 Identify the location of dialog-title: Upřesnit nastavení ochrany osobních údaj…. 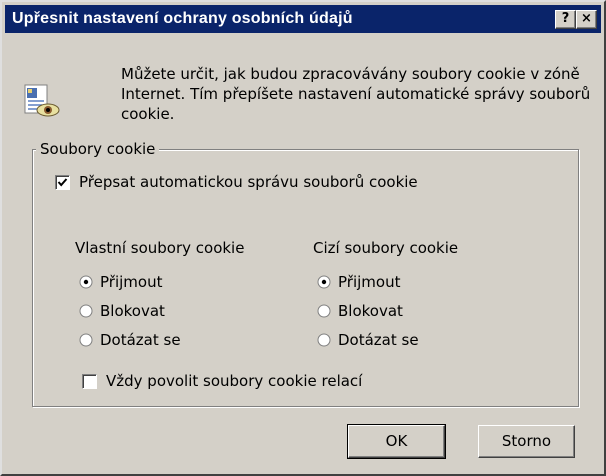
(182, 18).